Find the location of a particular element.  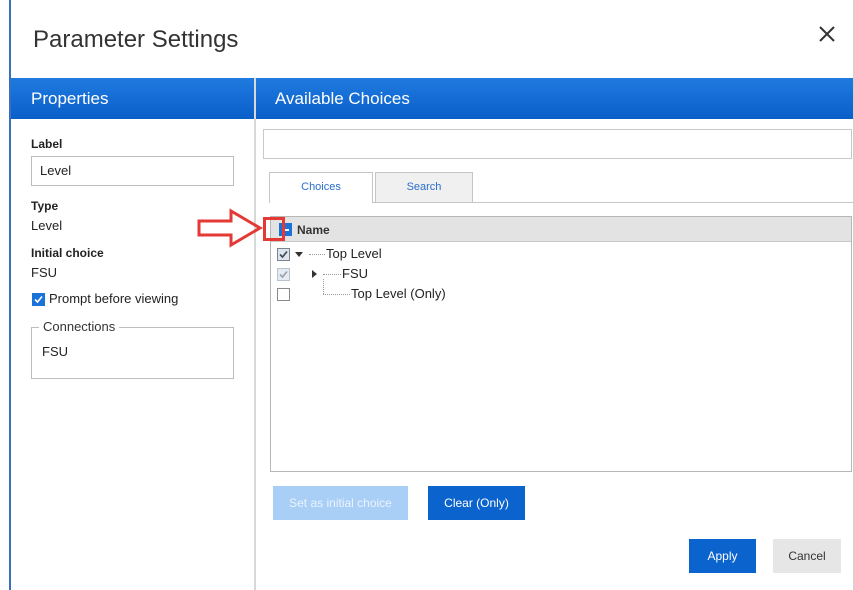

panel-divider is located at coordinates (255, 334).